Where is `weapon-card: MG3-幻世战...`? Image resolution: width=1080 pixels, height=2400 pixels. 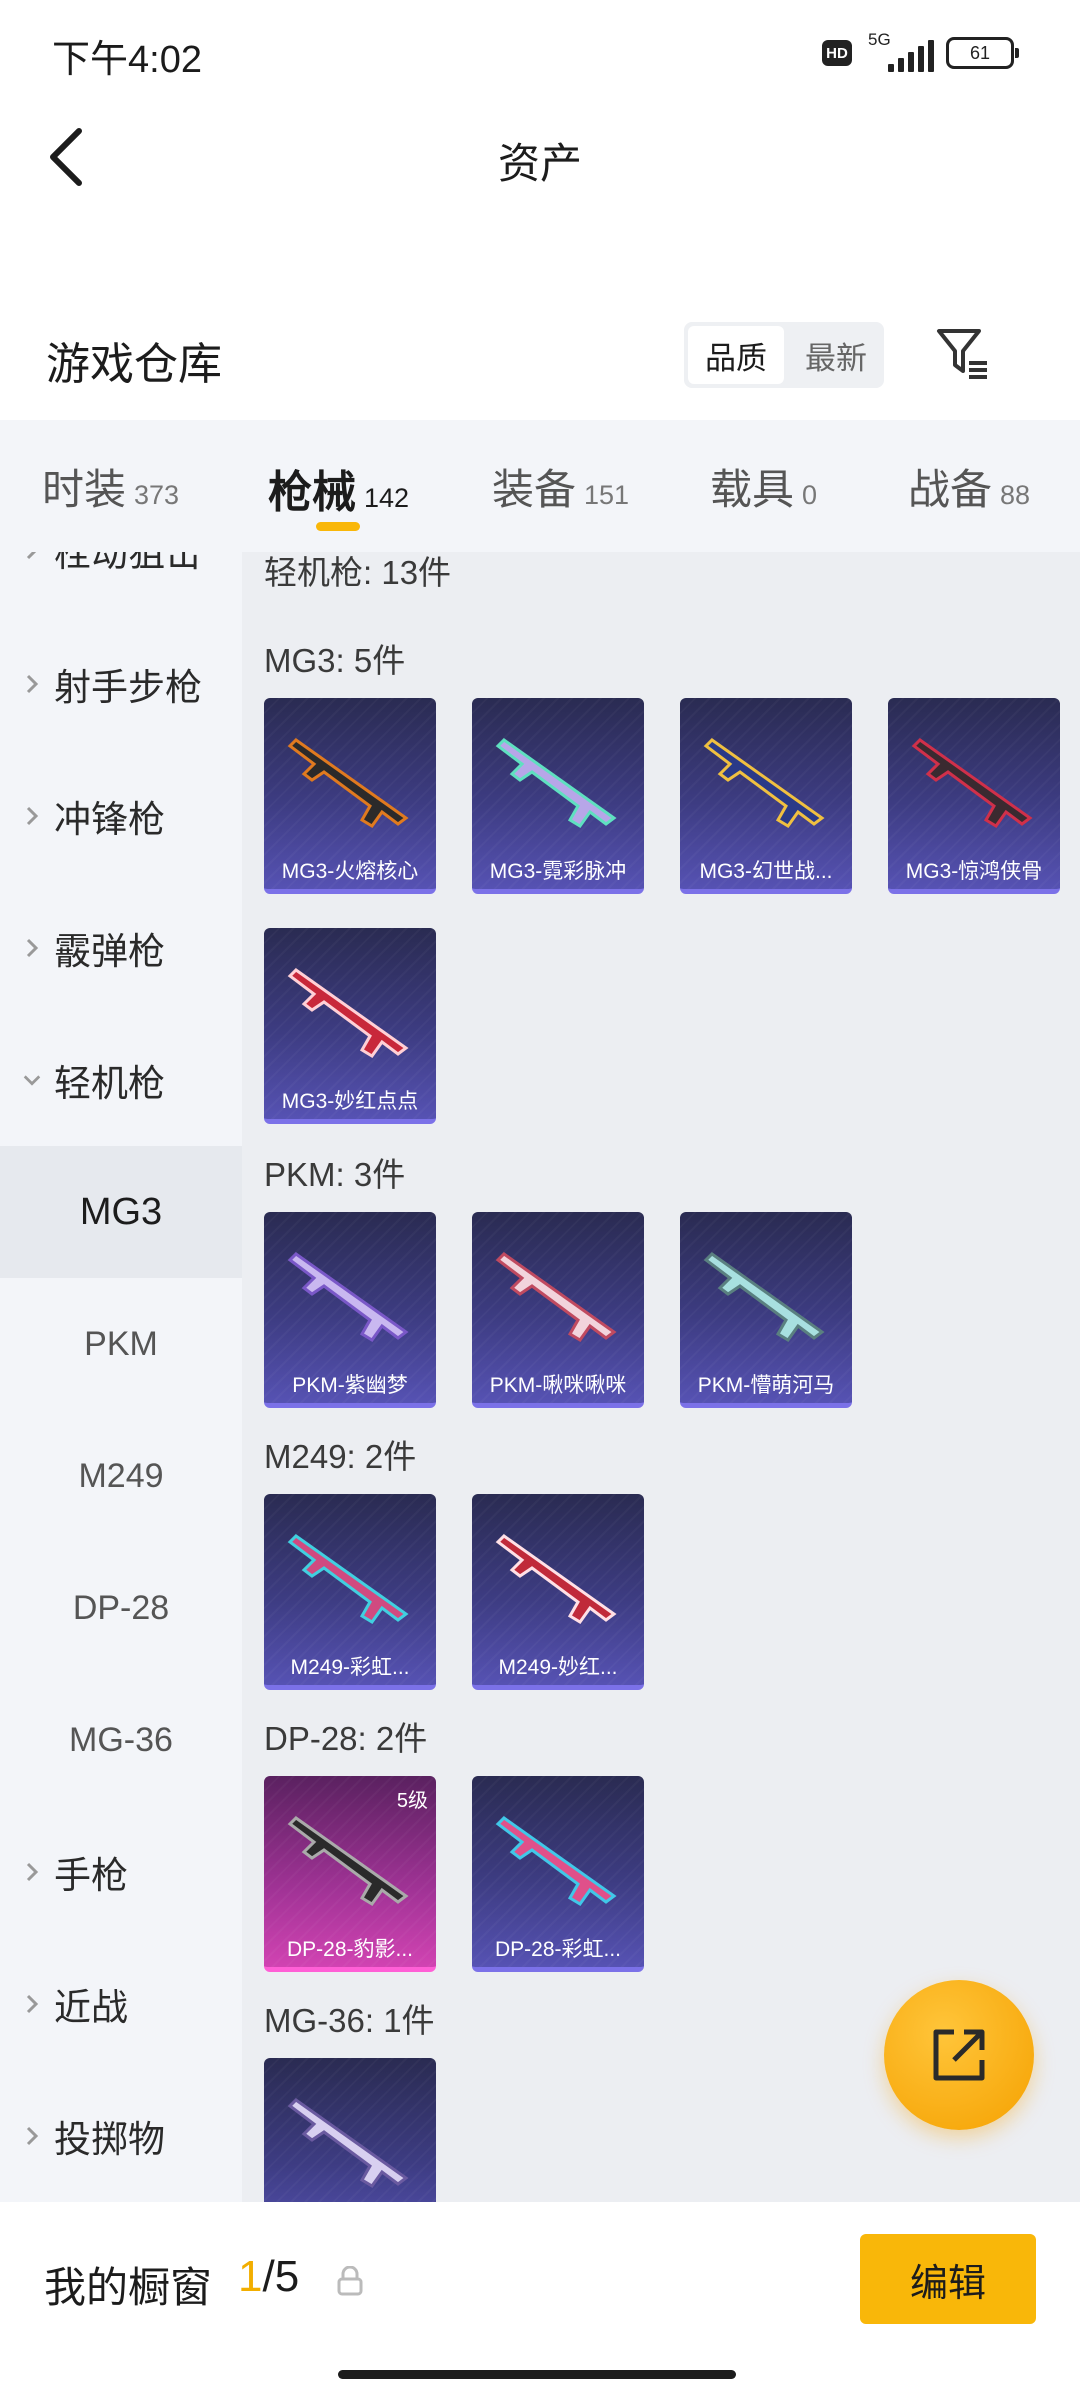
weapon-card: MG3-幻世战... is located at coordinates (766, 796).